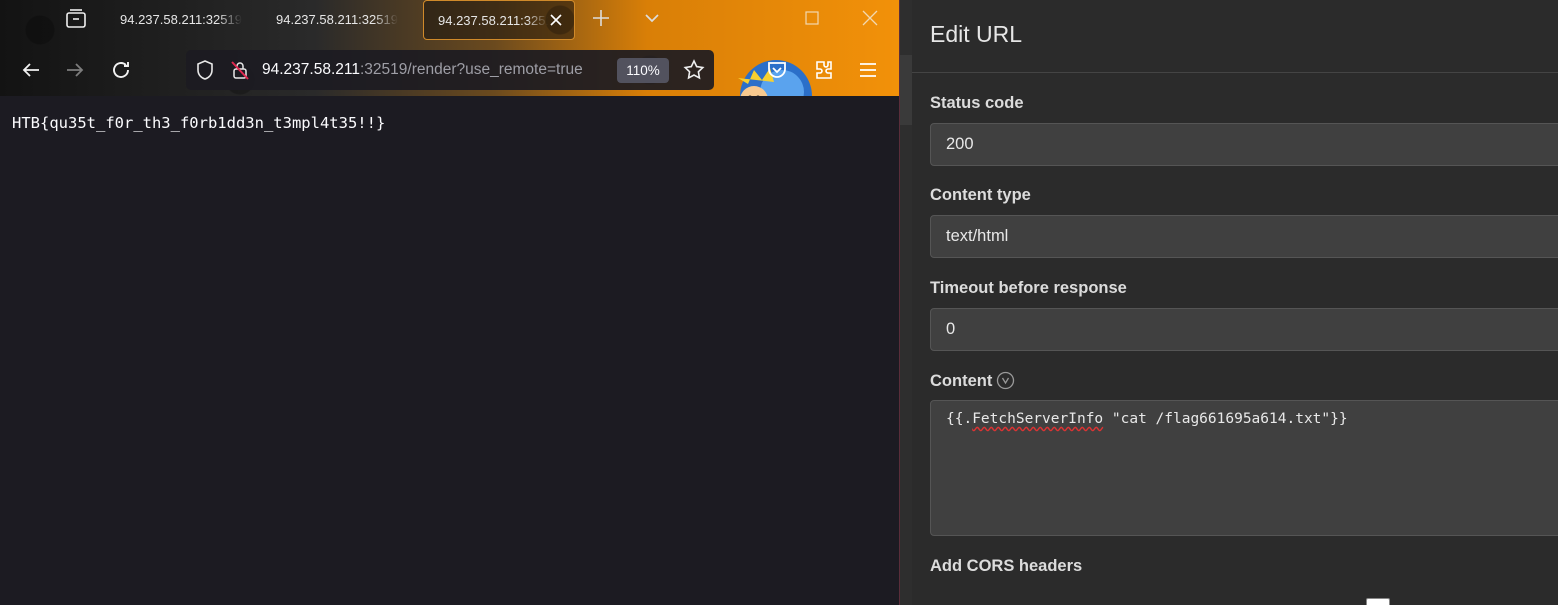 Image resolution: width=1558 pixels, height=605 pixels. Describe the element at coordinates (199, 123) in the screenshot. I see `page-flag-text: HTB{qu35t_f0r_th3_f0rb1dd3n_t3mpl4t35!!}` at that location.